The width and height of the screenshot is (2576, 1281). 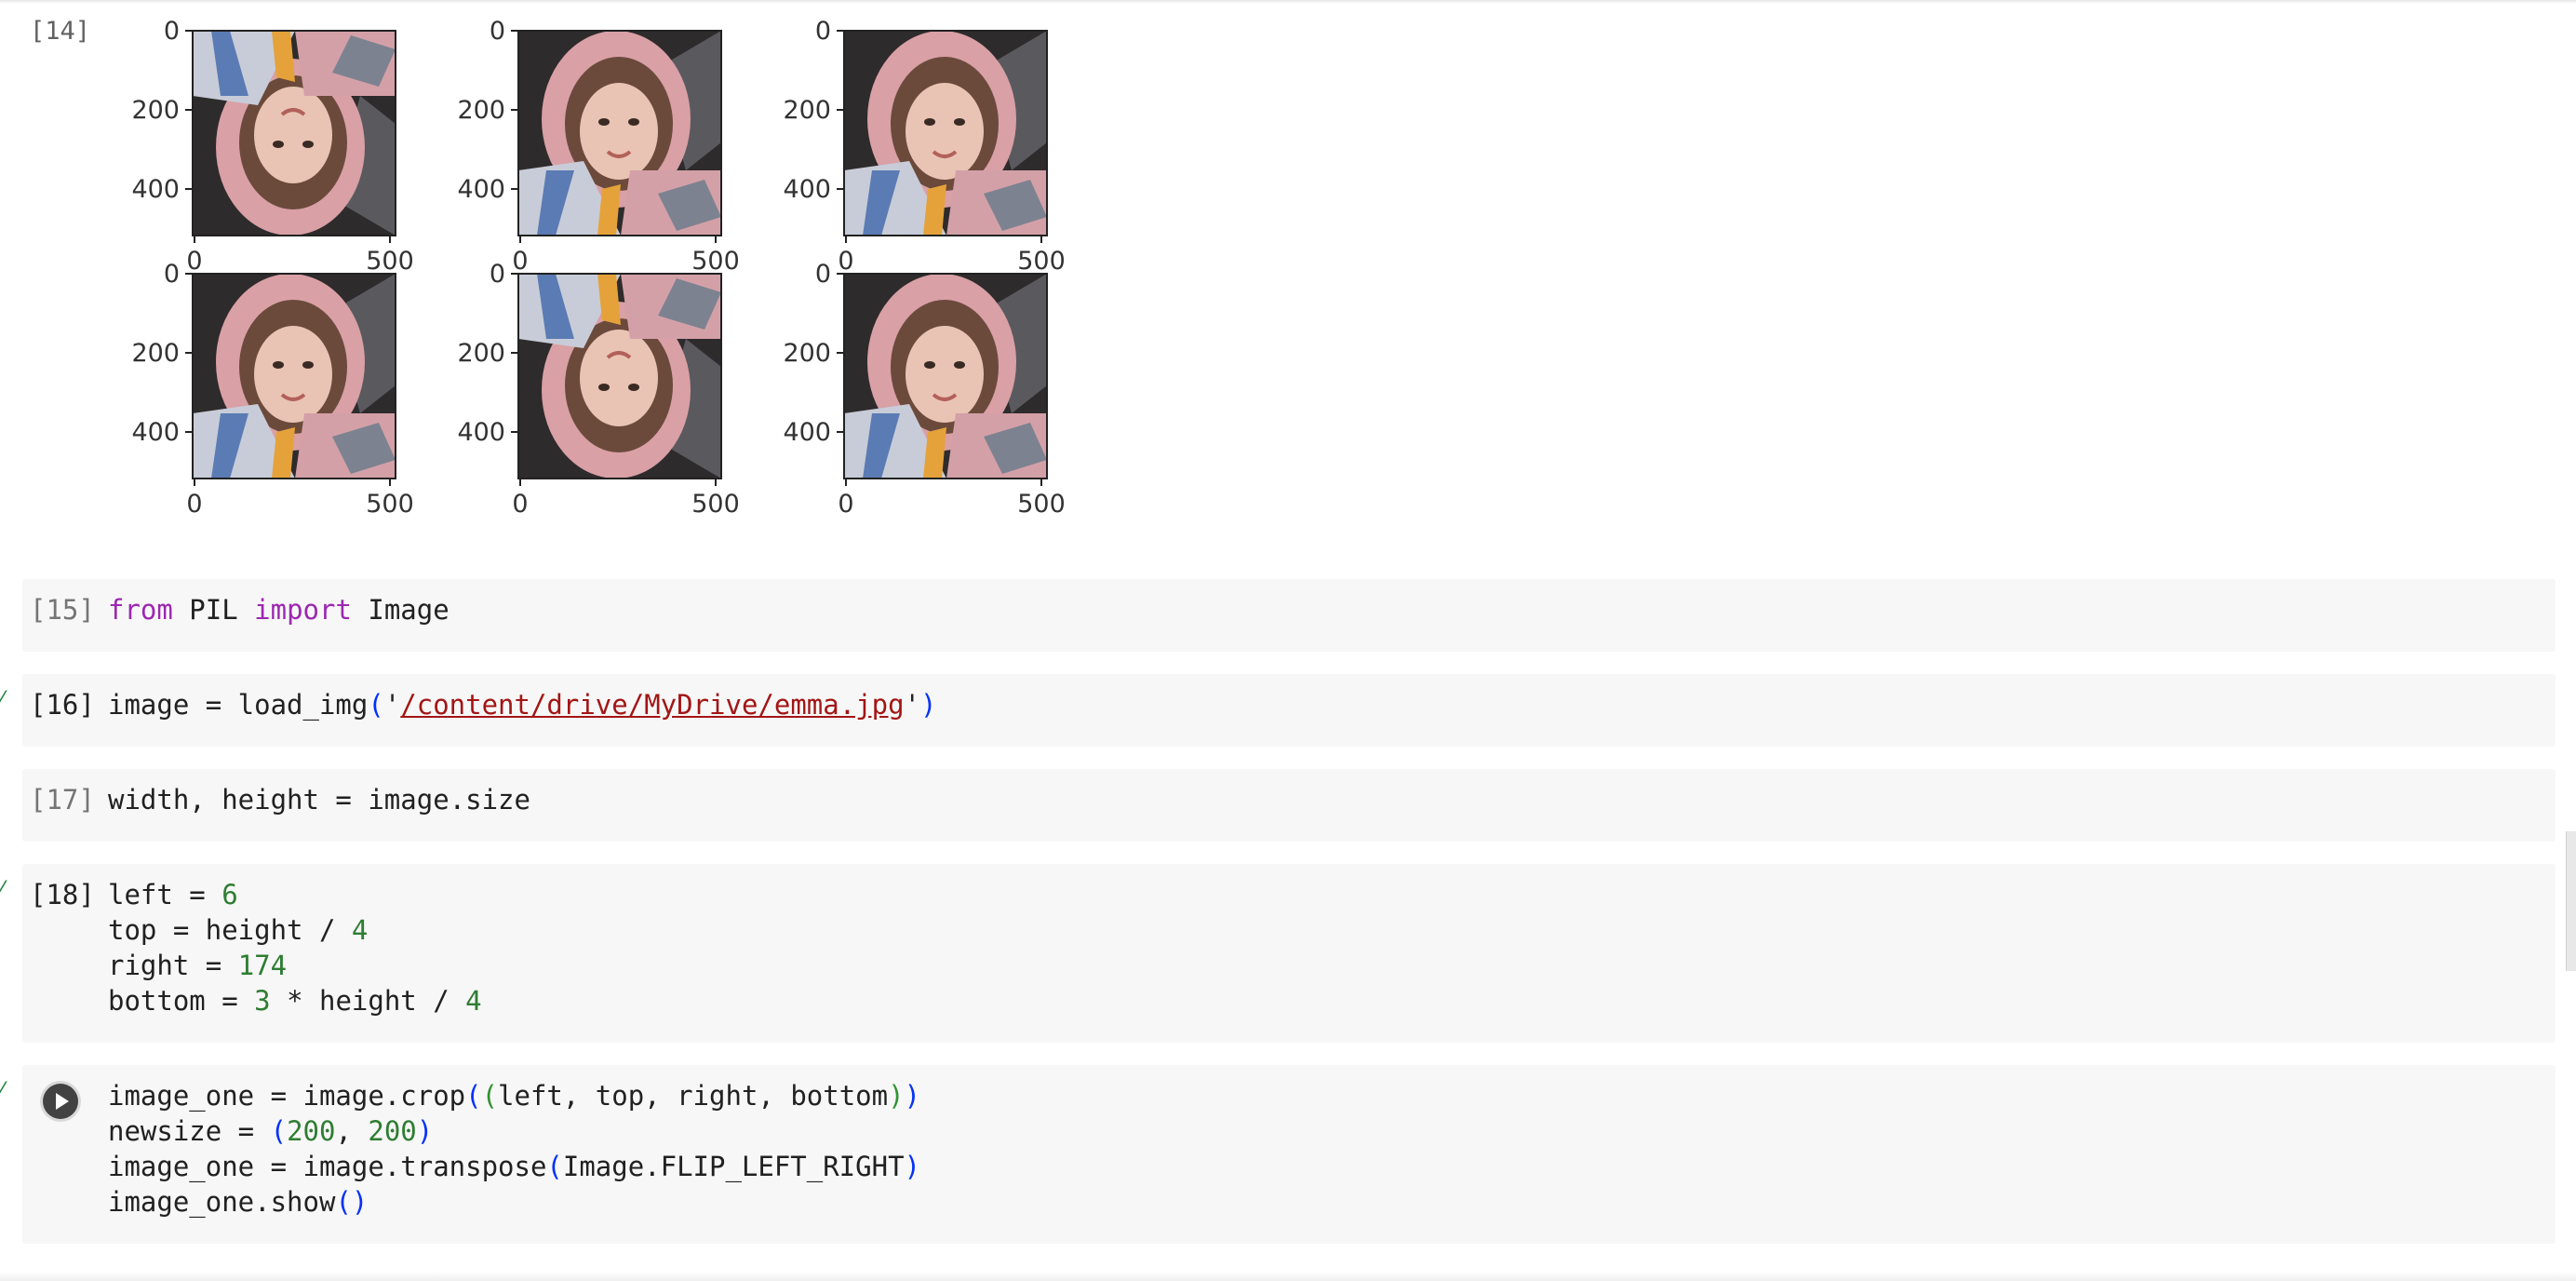 What do you see at coordinates (352, 1131) in the screenshot?
I see `code-token: ,` at bounding box center [352, 1131].